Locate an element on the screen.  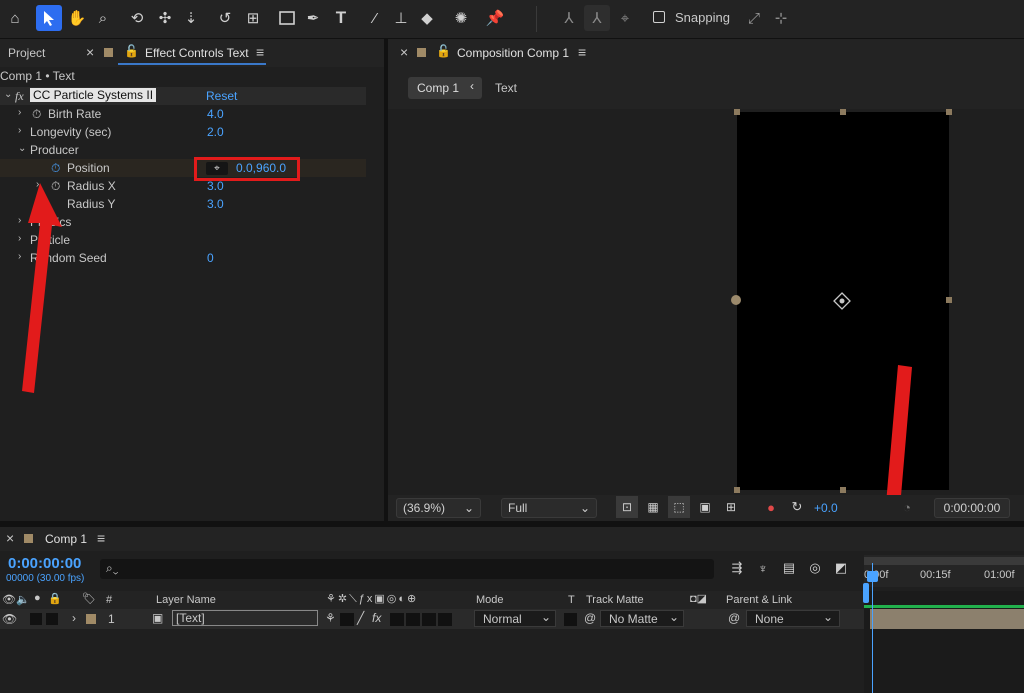
axis-view-icon: ⌖ is located at coordinates (625, 18).